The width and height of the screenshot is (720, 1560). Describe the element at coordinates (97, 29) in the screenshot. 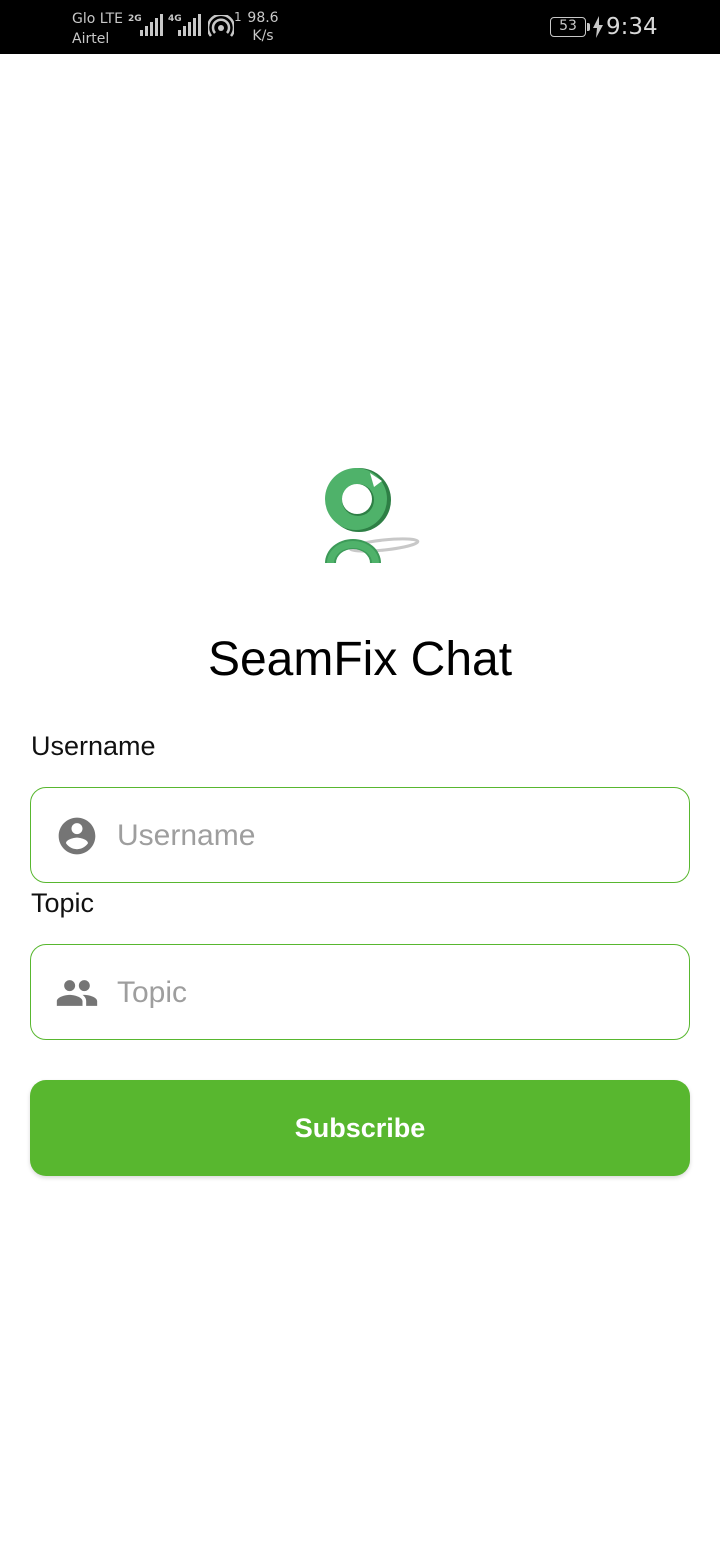

I see `carrier-info: Glo LTE Airtel` at that location.